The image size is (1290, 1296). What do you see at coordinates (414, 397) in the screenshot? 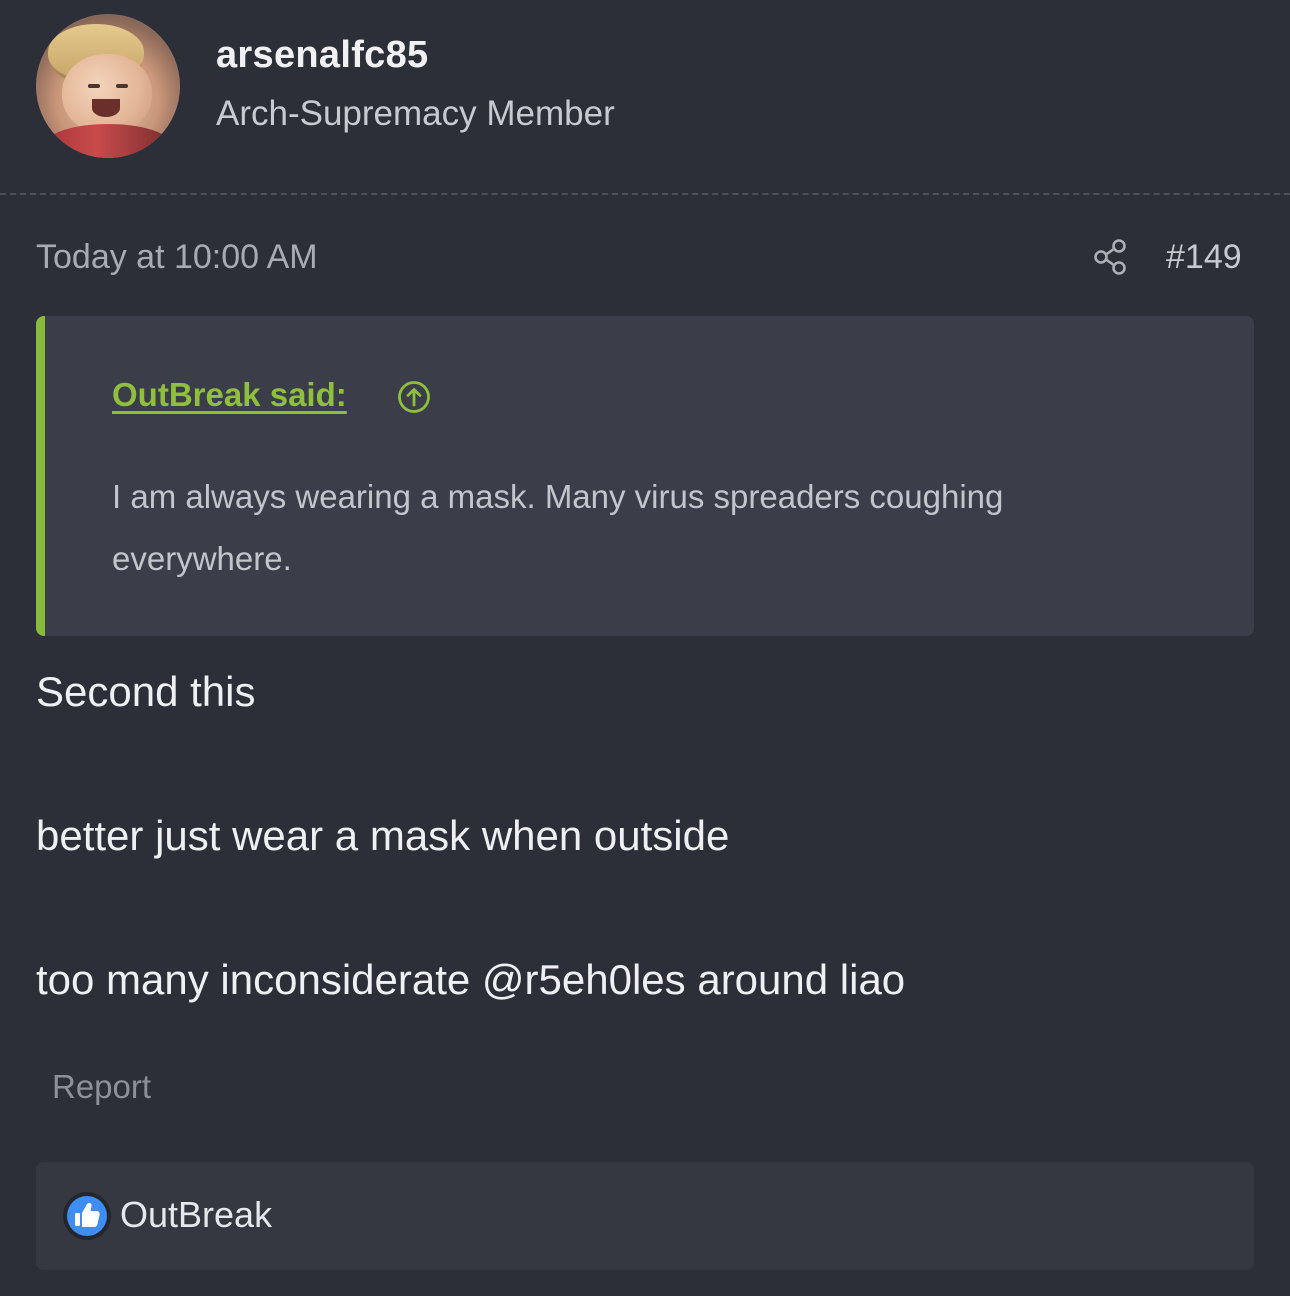
I see `arrow-up-circle-icon` at bounding box center [414, 397].